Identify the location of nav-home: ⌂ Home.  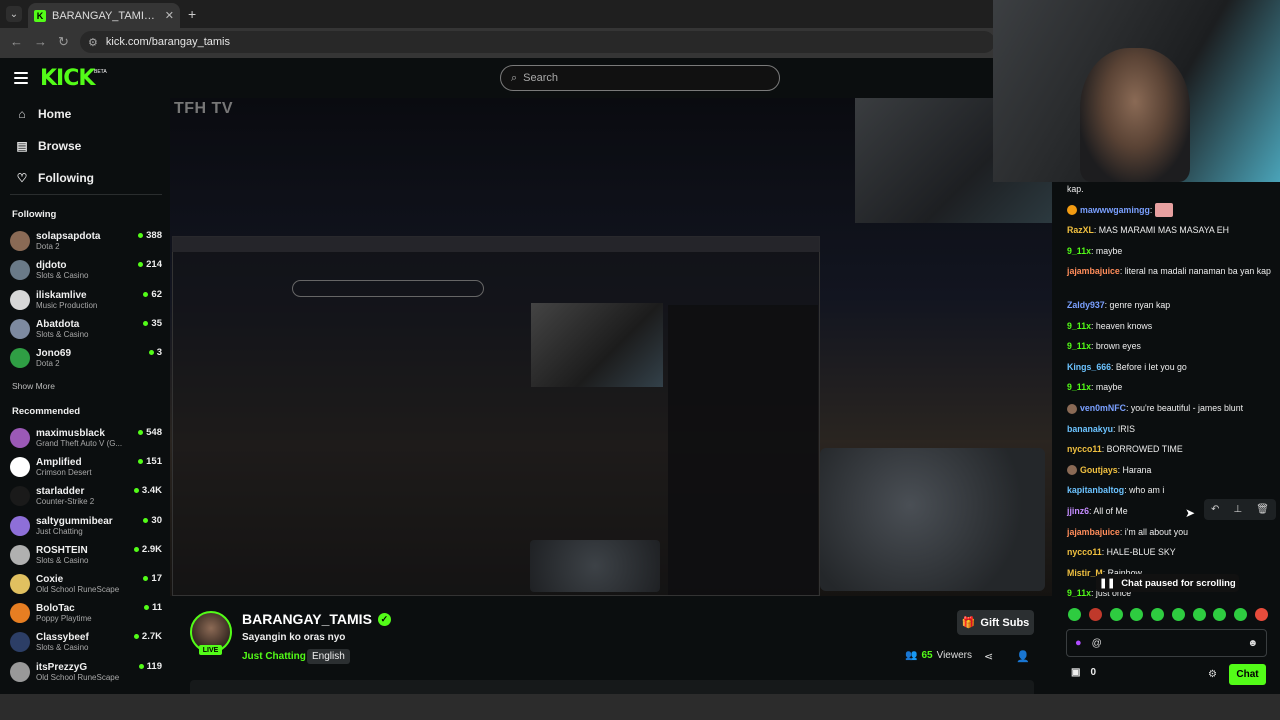
(43, 114).